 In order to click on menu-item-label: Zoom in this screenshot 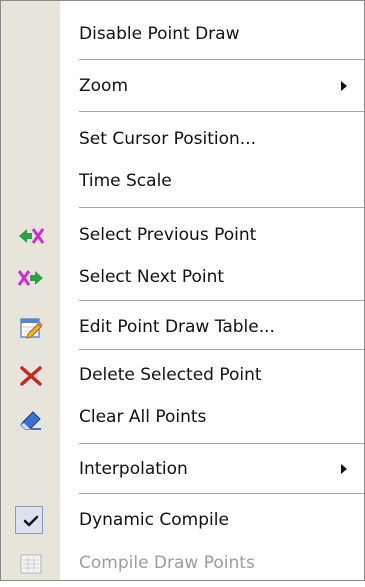, I will do `click(104, 86)`.